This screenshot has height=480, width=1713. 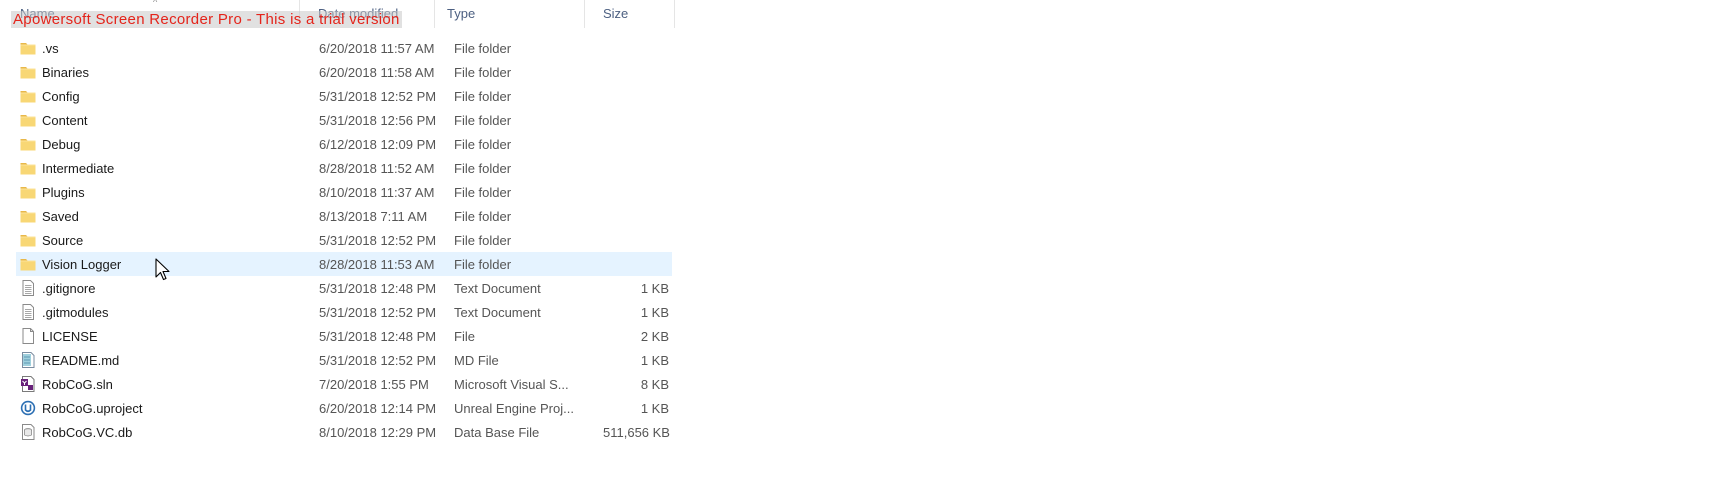 I want to click on file-name-cell: Saved, so click(x=166, y=216).